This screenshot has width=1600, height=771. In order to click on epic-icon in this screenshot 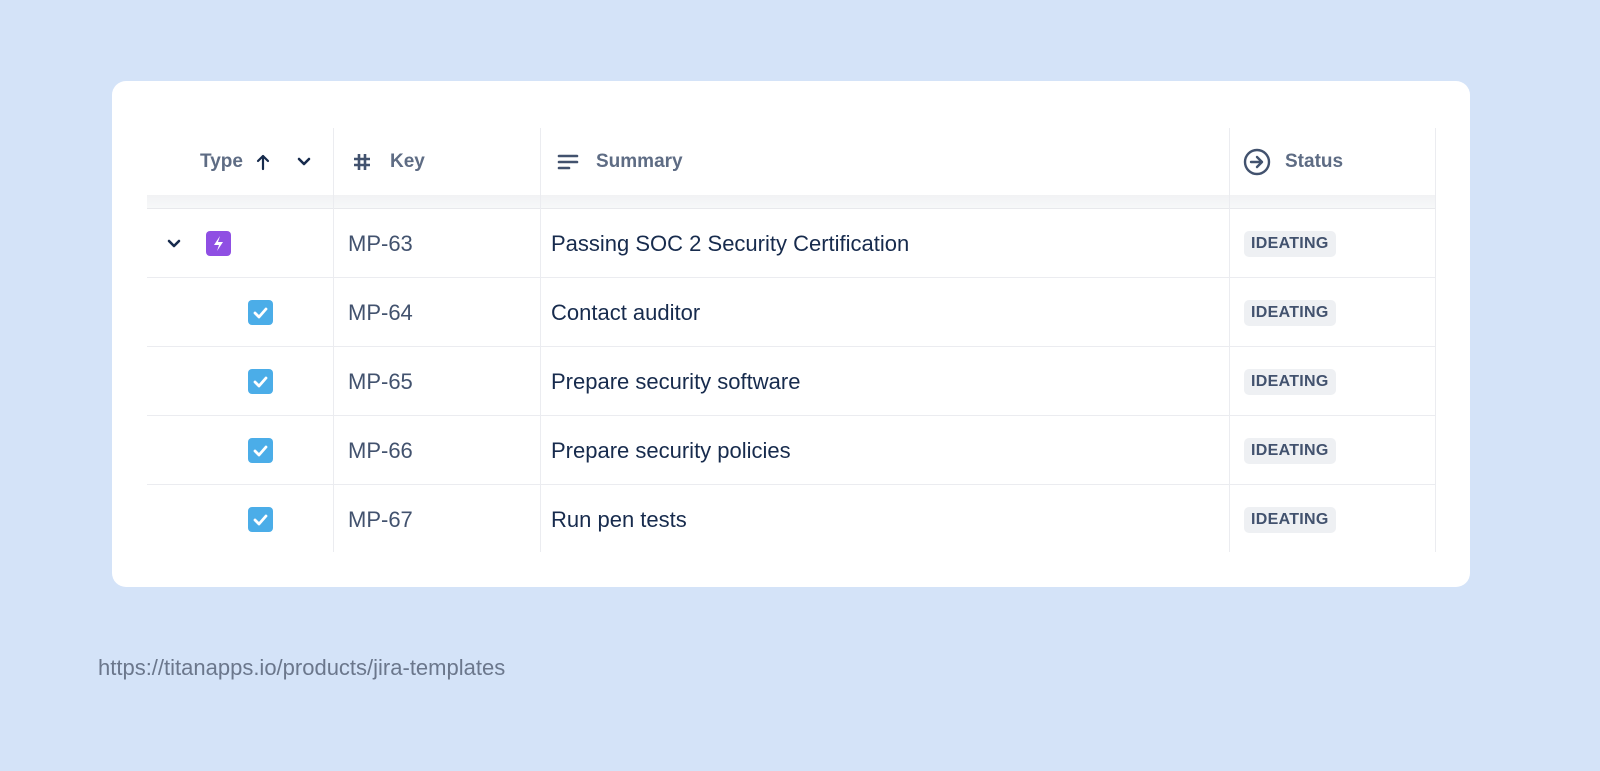, I will do `click(218, 243)`.